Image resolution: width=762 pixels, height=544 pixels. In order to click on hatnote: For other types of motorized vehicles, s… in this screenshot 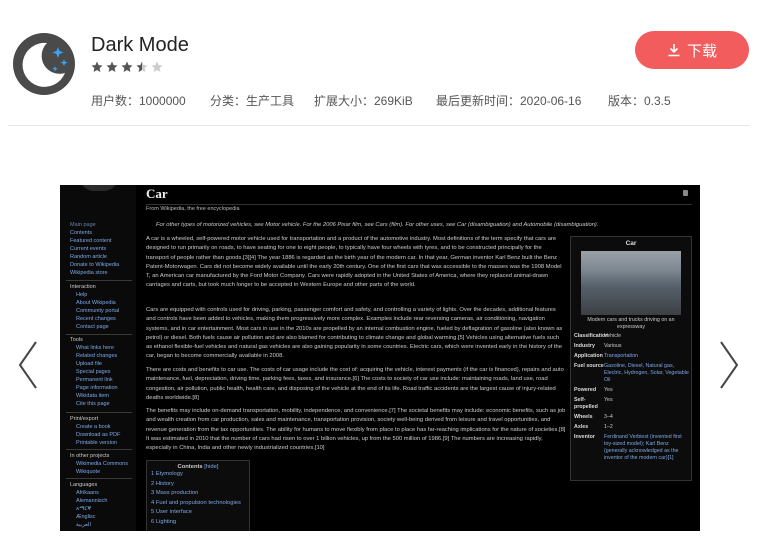, I will do `click(377, 225)`.